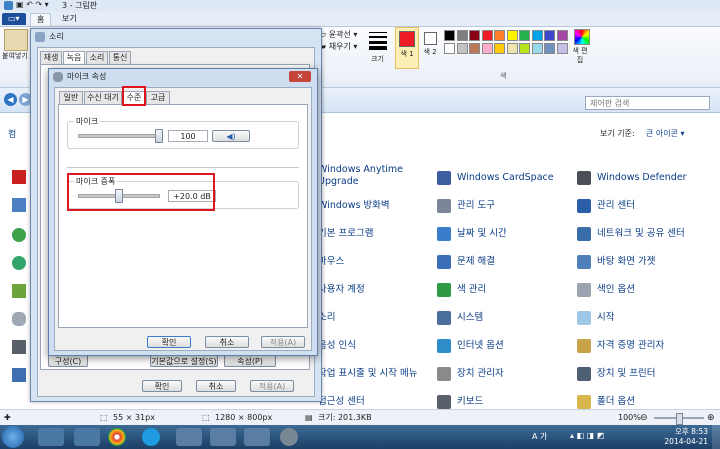 The height and width of the screenshot is (449, 720). I want to click on sound-taskbar-icon, so click(289, 437).